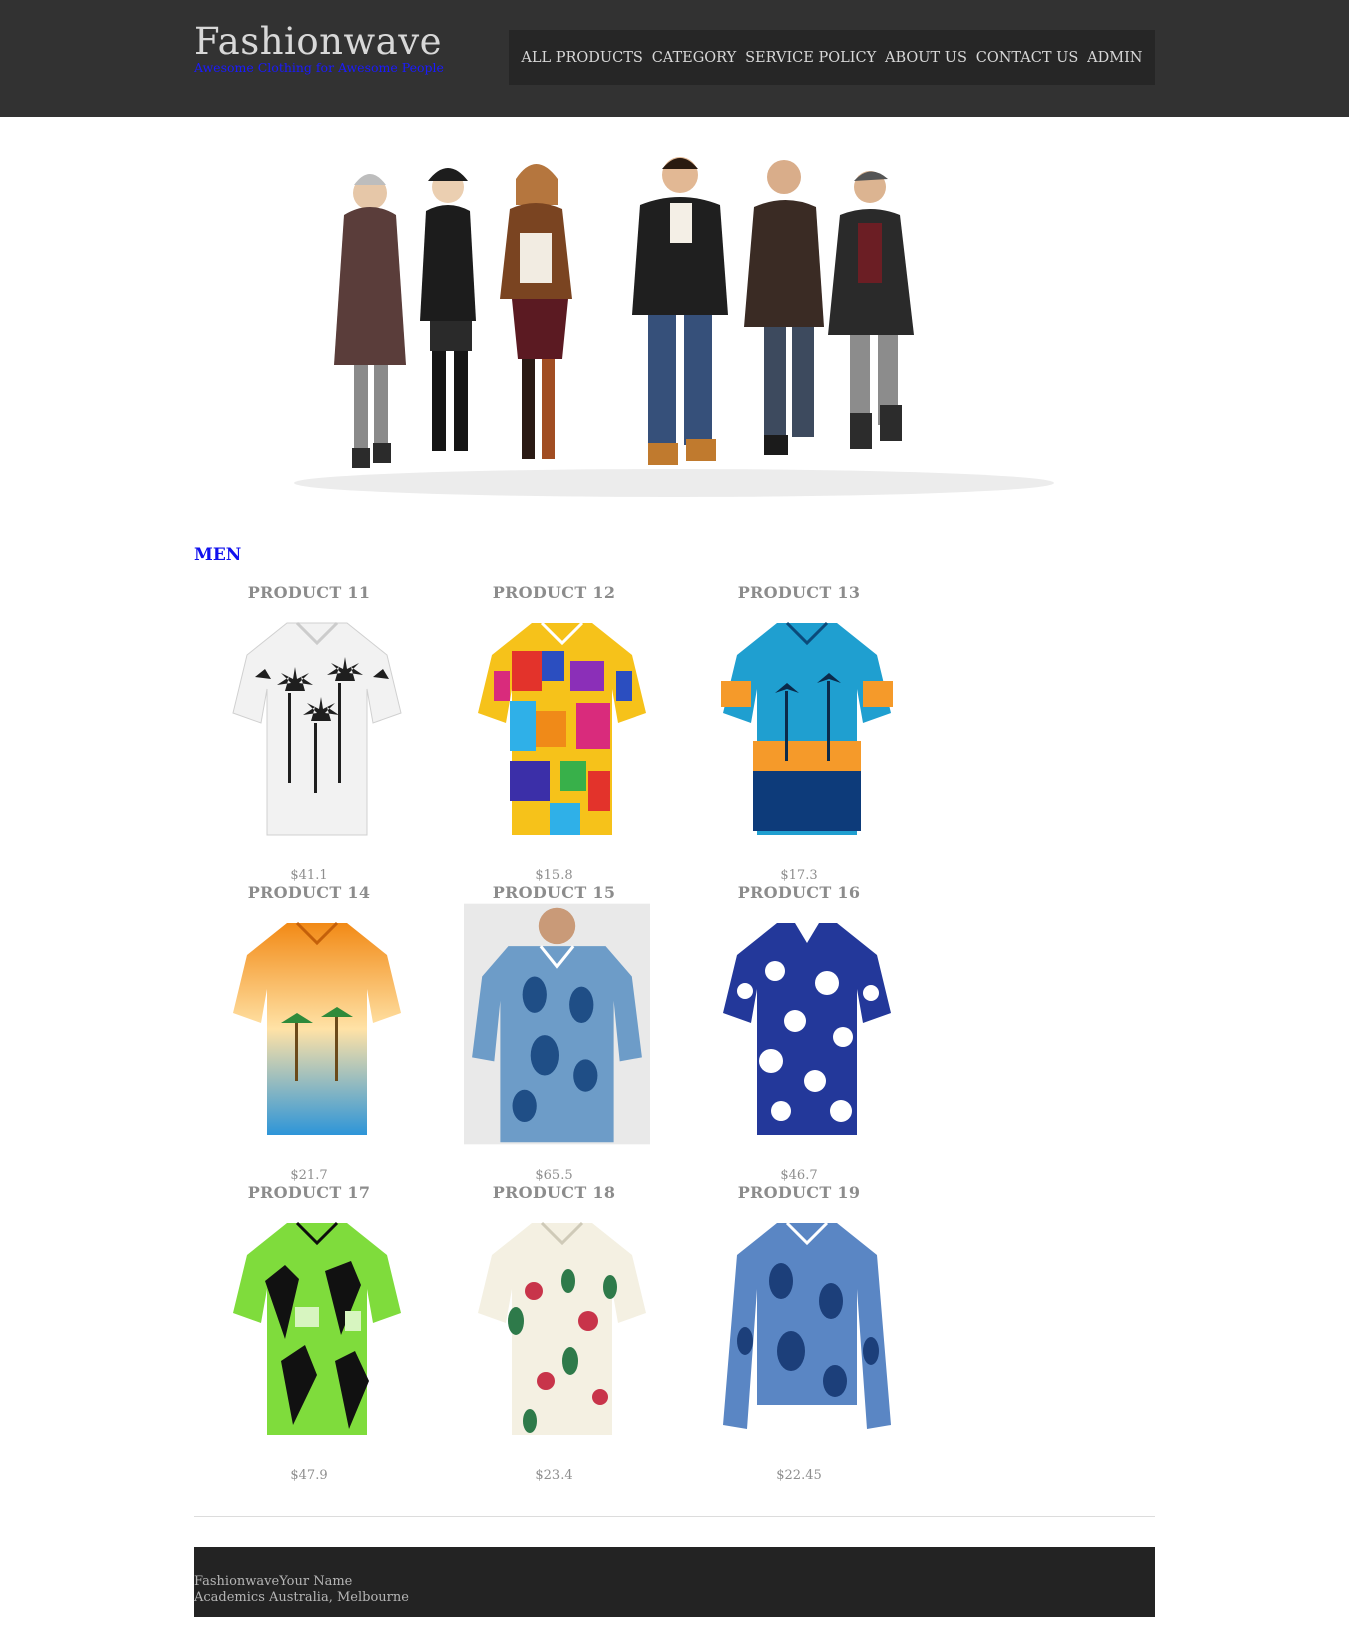 This screenshot has width=1349, height=1647. Describe the element at coordinates (309, 875) in the screenshot. I see `product-price: $41.1` at that location.